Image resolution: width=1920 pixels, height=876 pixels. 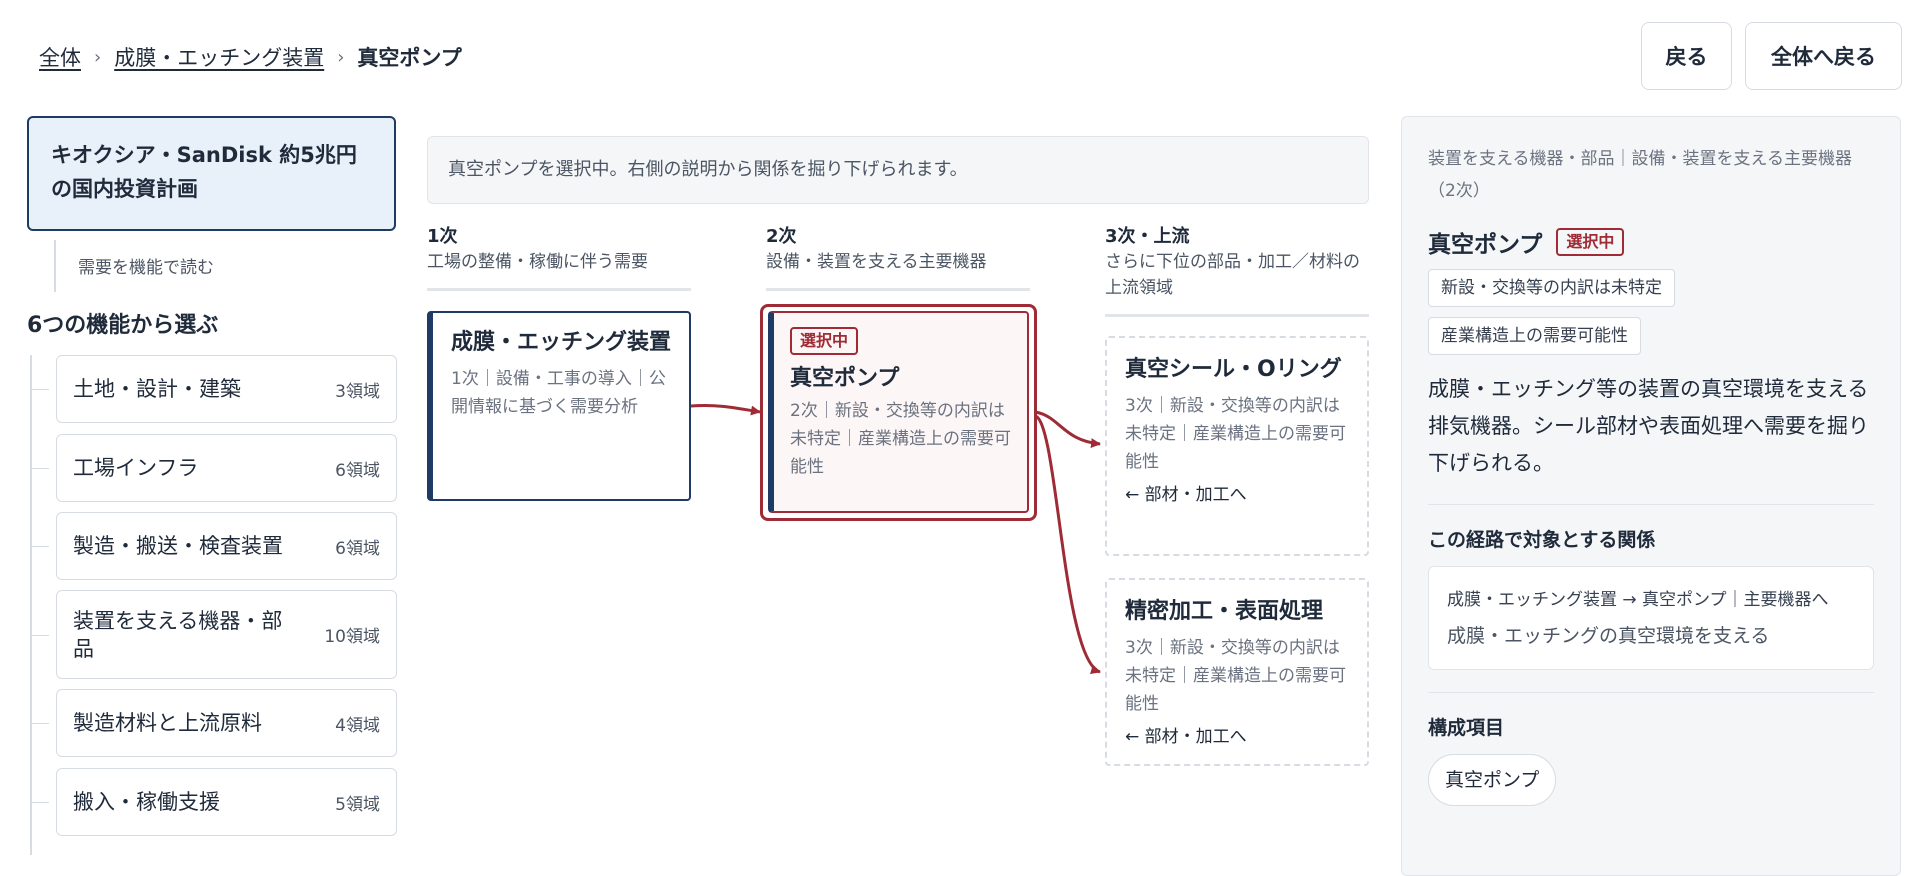 I want to click on components-heading: 構成項目, so click(x=1466, y=728).